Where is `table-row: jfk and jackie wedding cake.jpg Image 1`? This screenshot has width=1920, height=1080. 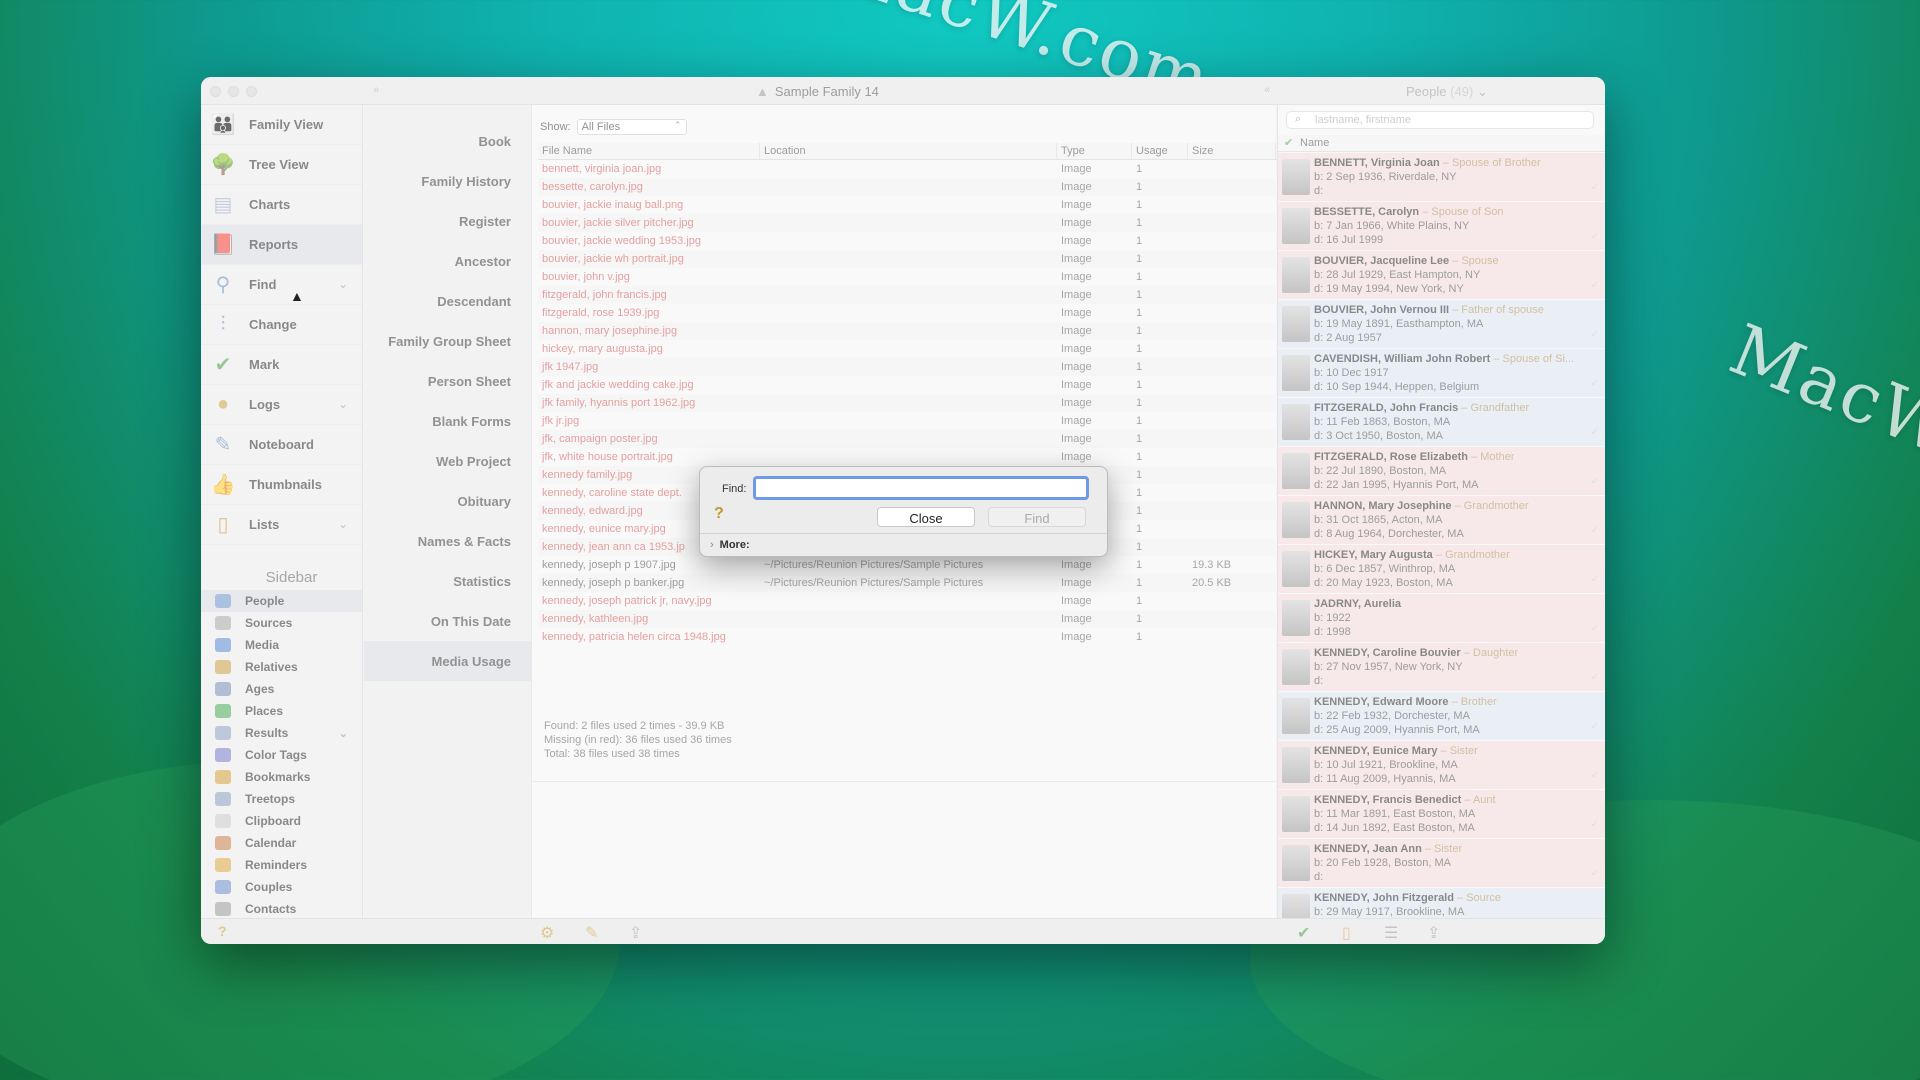 table-row: jfk and jackie wedding cake.jpg Image 1 is located at coordinates (909, 385).